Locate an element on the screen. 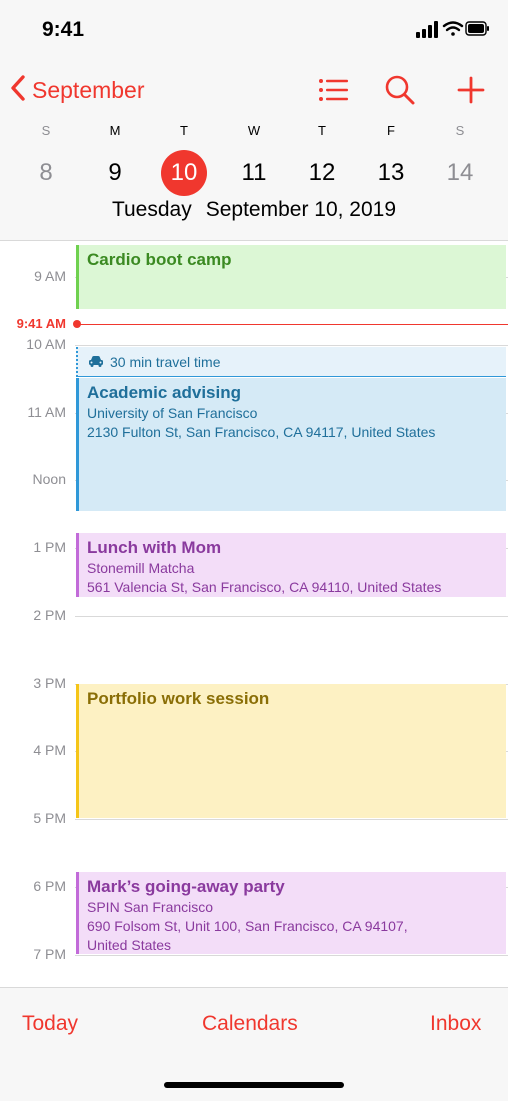  current-time-indicator: 9:41 AM is located at coordinates (254, 327).